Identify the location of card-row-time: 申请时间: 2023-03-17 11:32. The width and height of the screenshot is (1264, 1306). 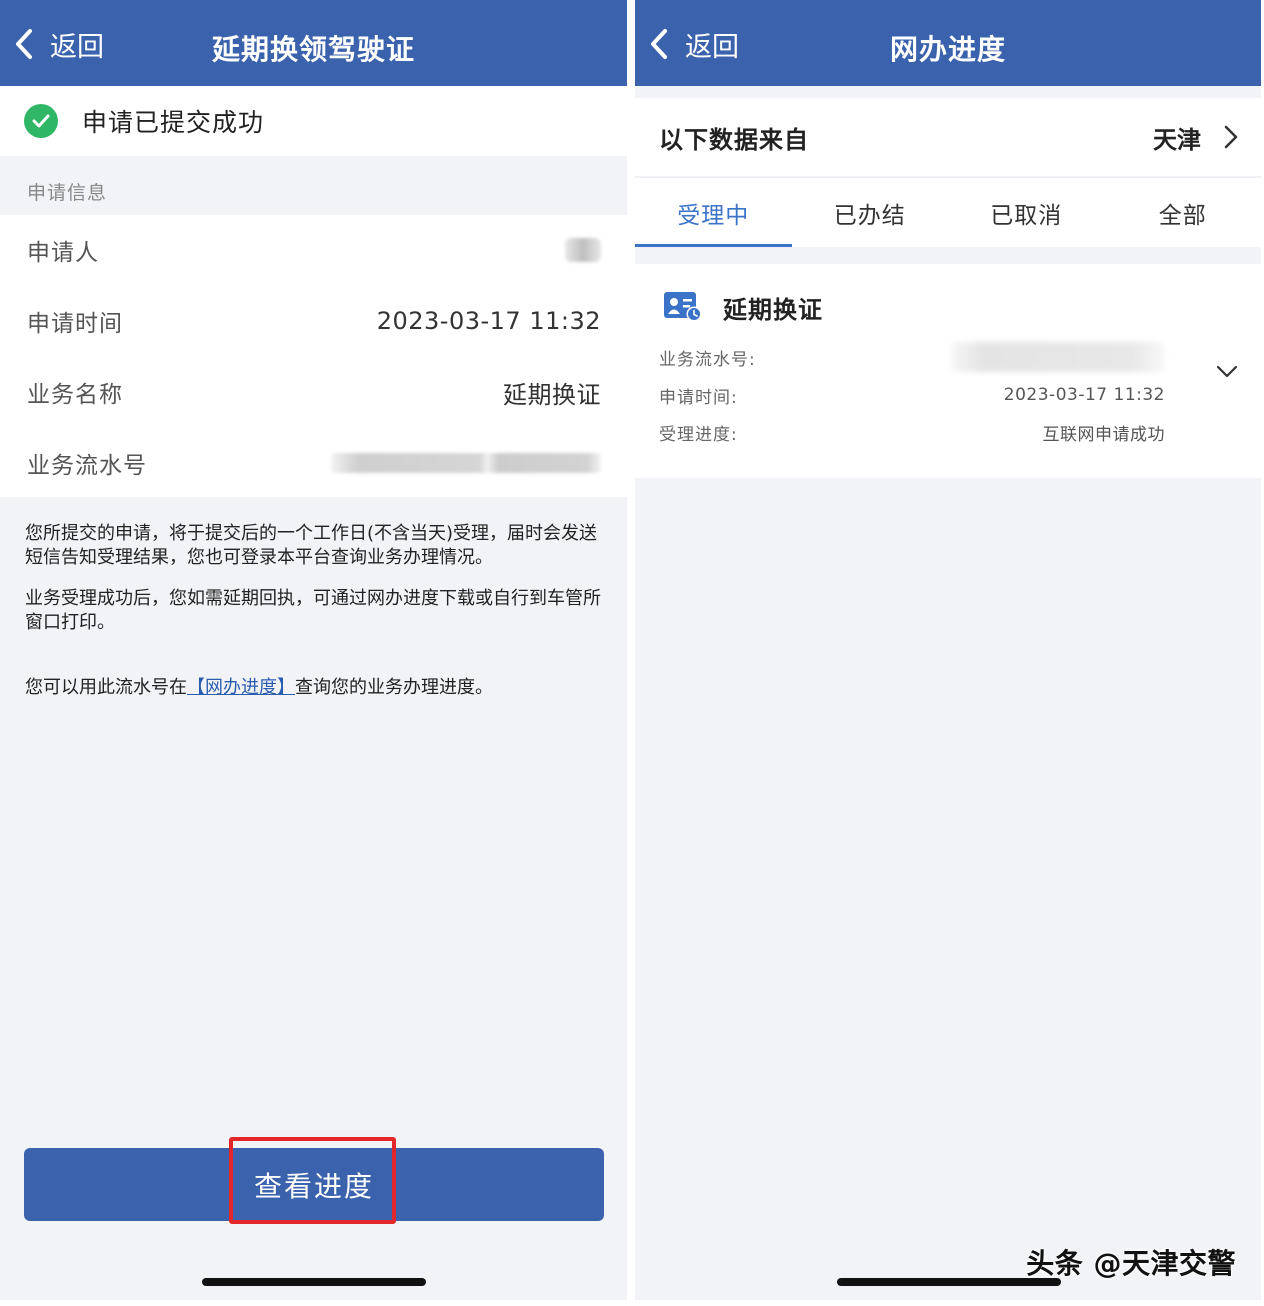
(912, 395).